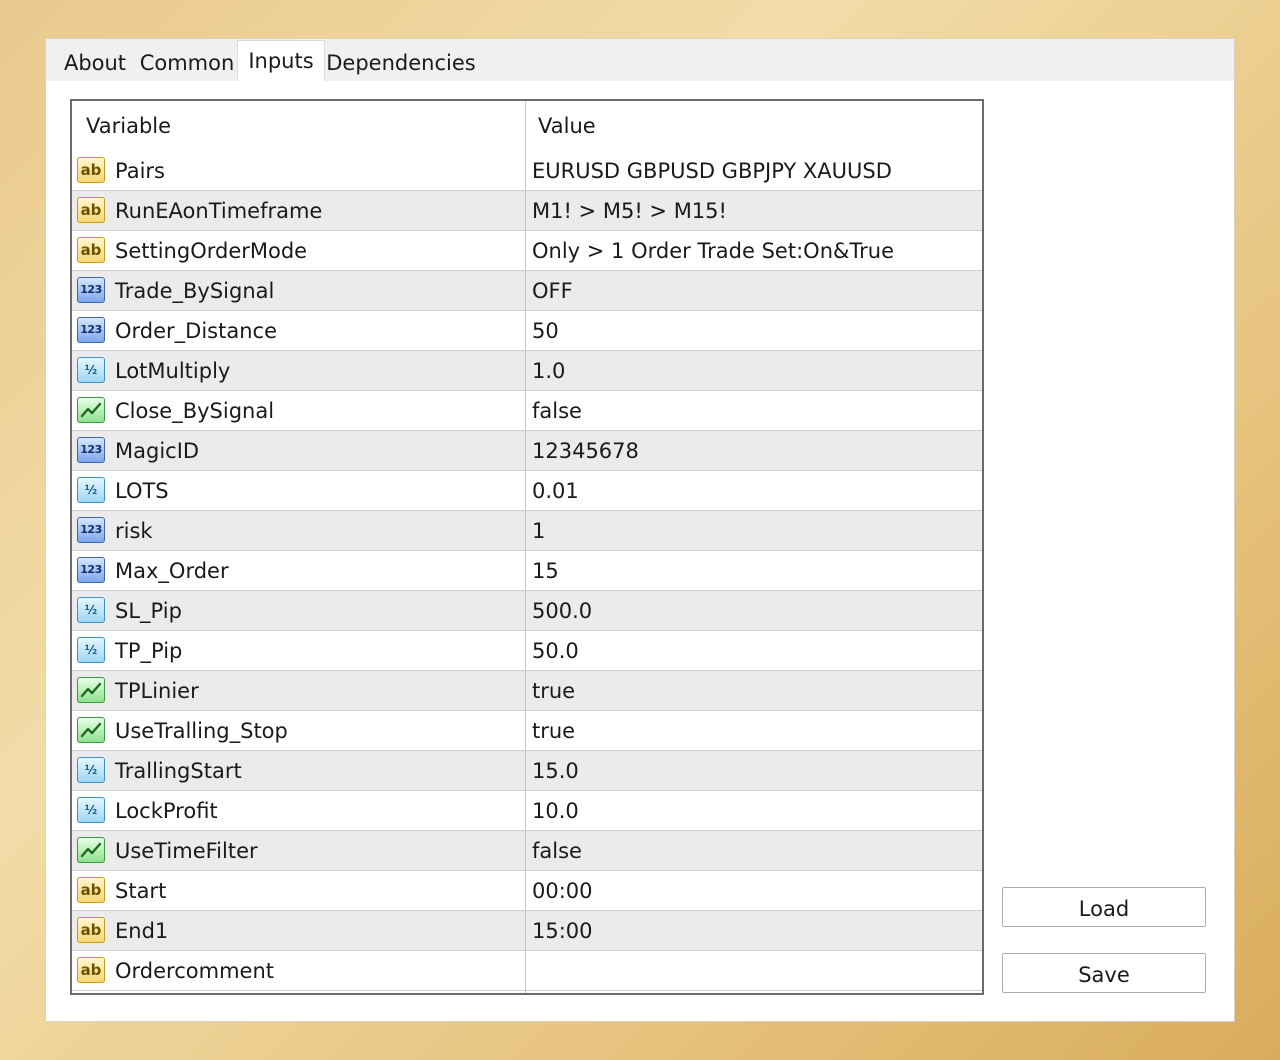 The width and height of the screenshot is (1280, 1060). Describe the element at coordinates (142, 931) in the screenshot. I see `variable-name: End1` at that location.